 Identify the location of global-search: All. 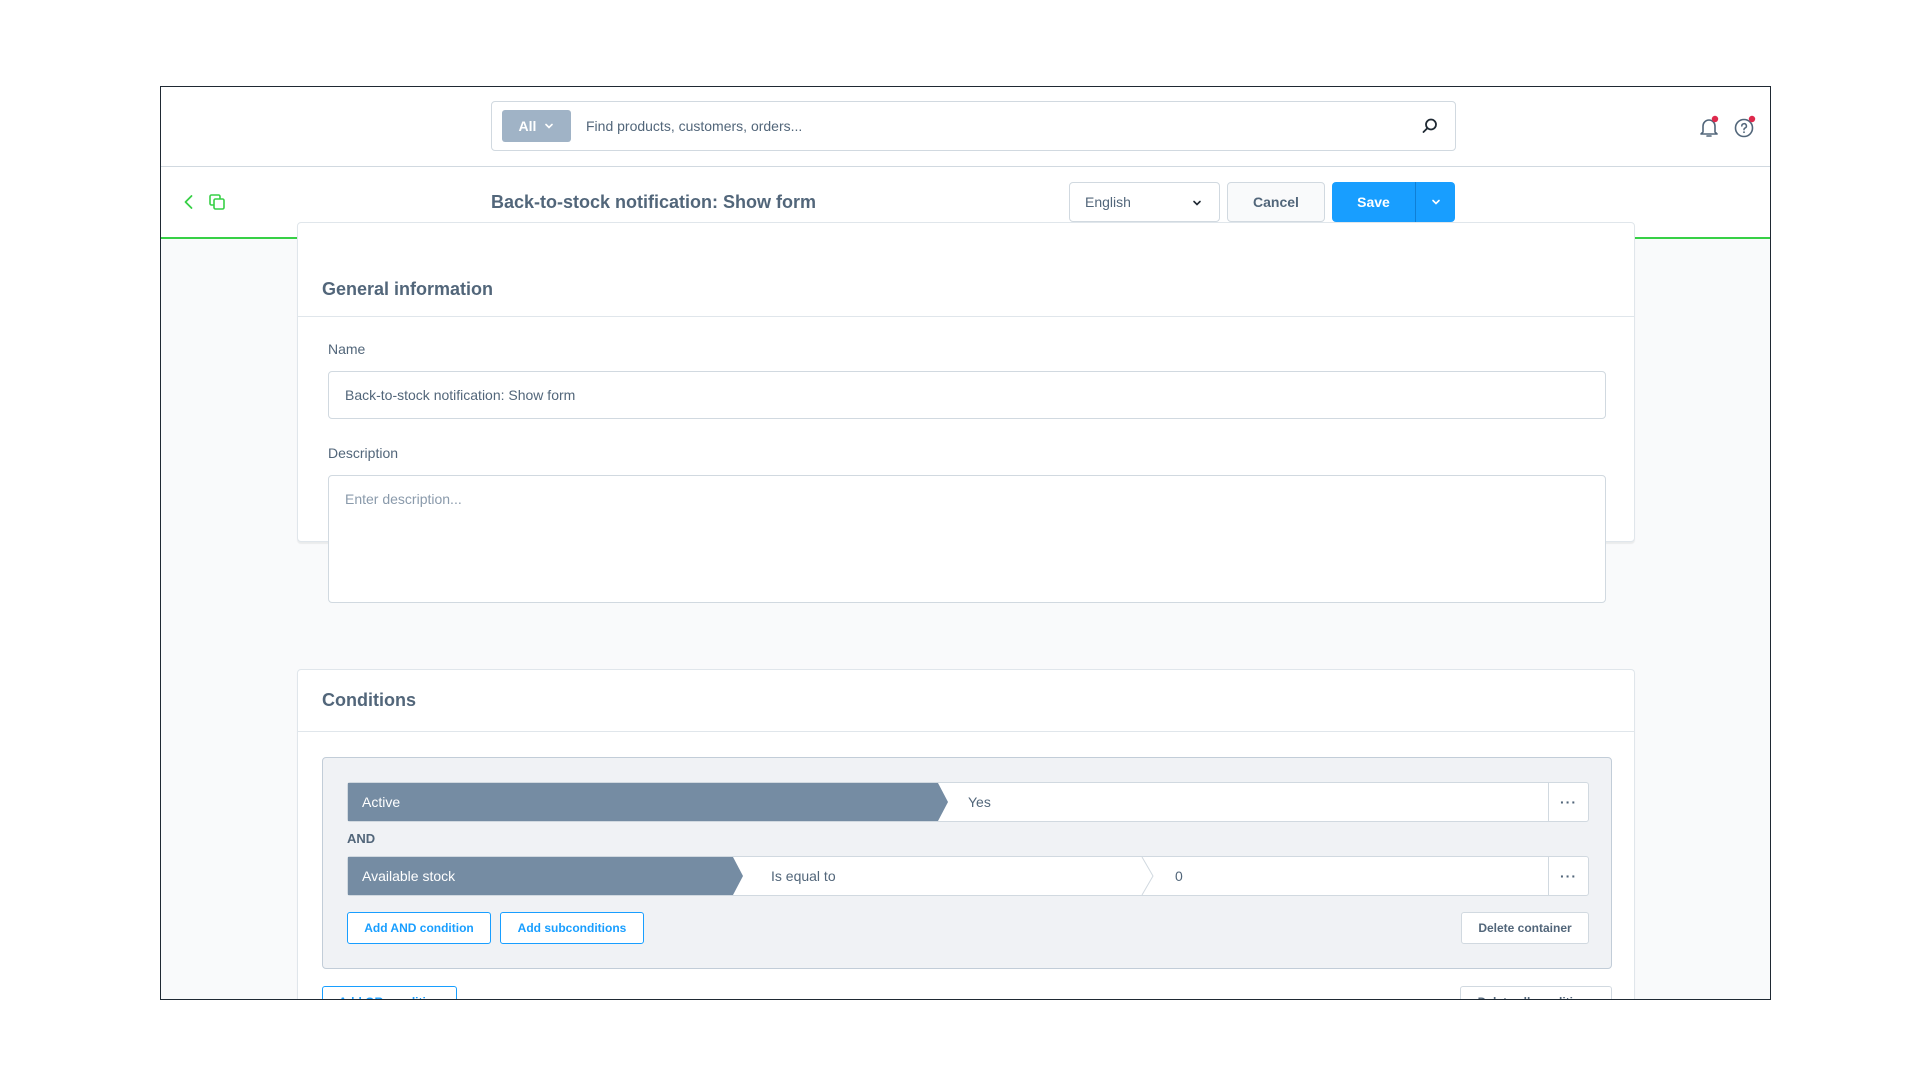
(973, 126).